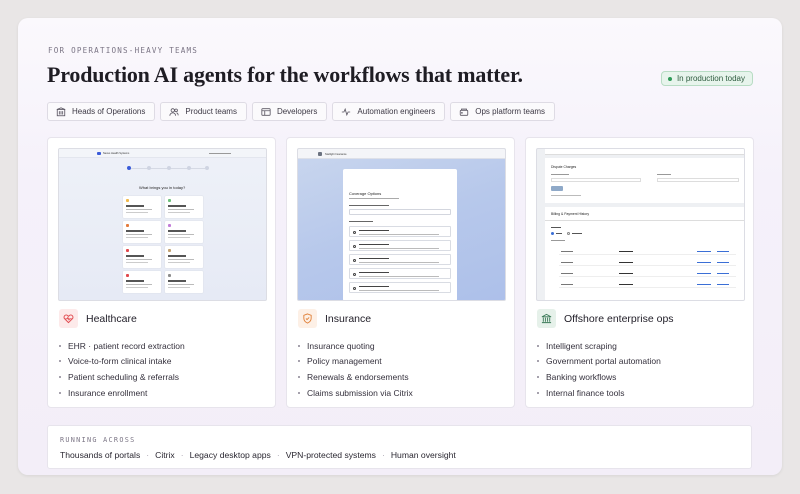 This screenshot has width=800, height=494. I want to click on window-icon, so click(266, 111).